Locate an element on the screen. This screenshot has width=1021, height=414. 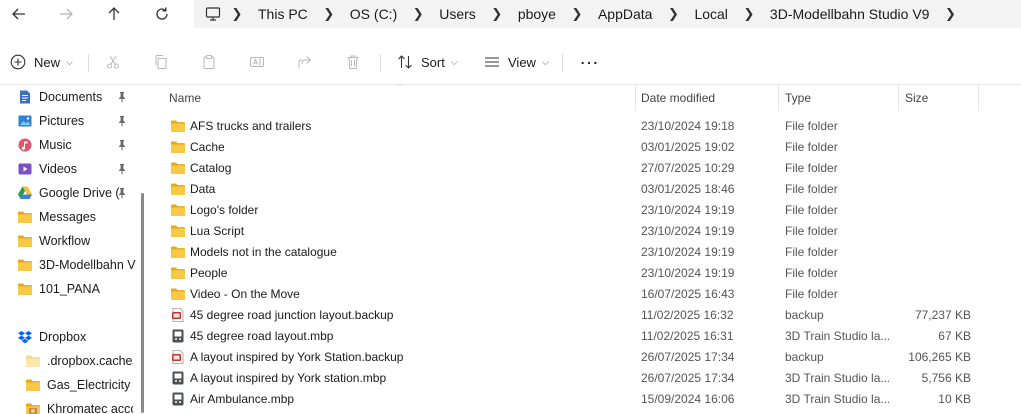
paste-button is located at coordinates (209, 62).